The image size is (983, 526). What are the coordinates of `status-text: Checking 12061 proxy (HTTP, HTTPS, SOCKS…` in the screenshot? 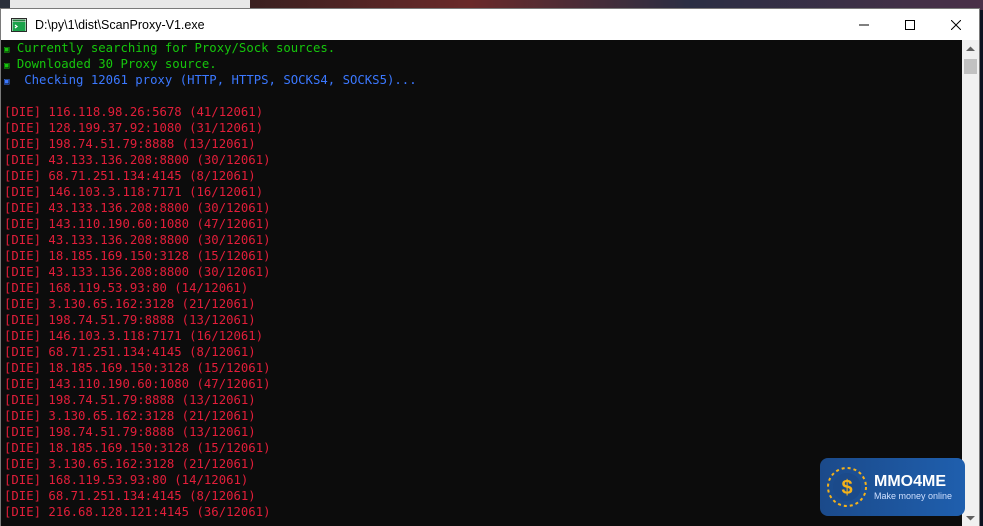 It's located at (213, 80).